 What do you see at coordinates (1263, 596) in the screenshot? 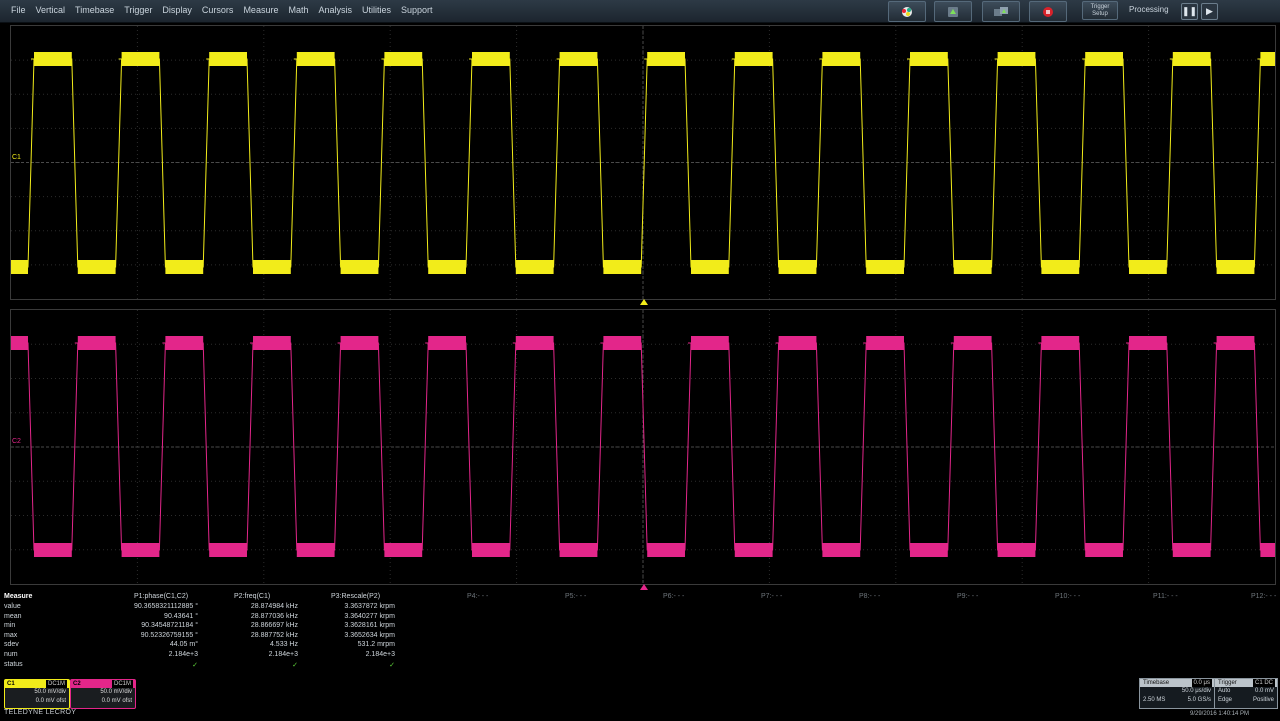
I see `measure-param-empty: P12:- - -` at bounding box center [1263, 596].